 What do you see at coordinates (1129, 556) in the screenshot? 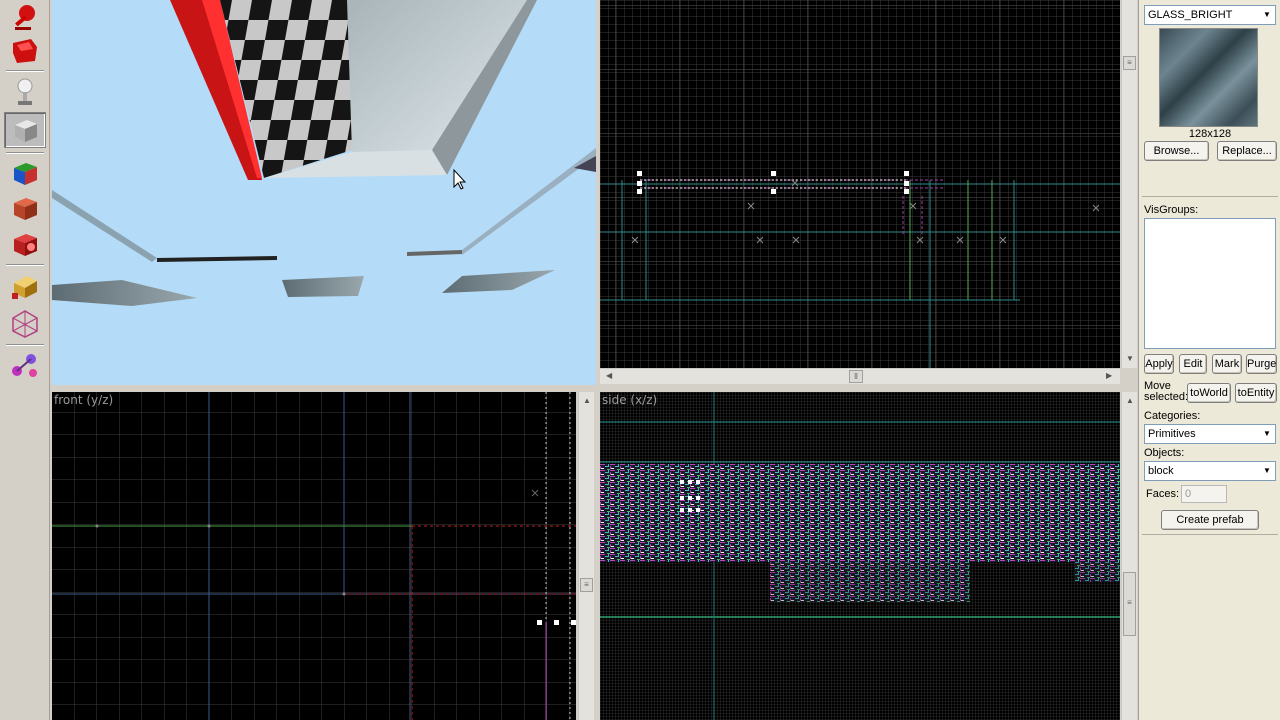
I see `side-view-vertical-scrollbar: ▲ ≡` at bounding box center [1129, 556].